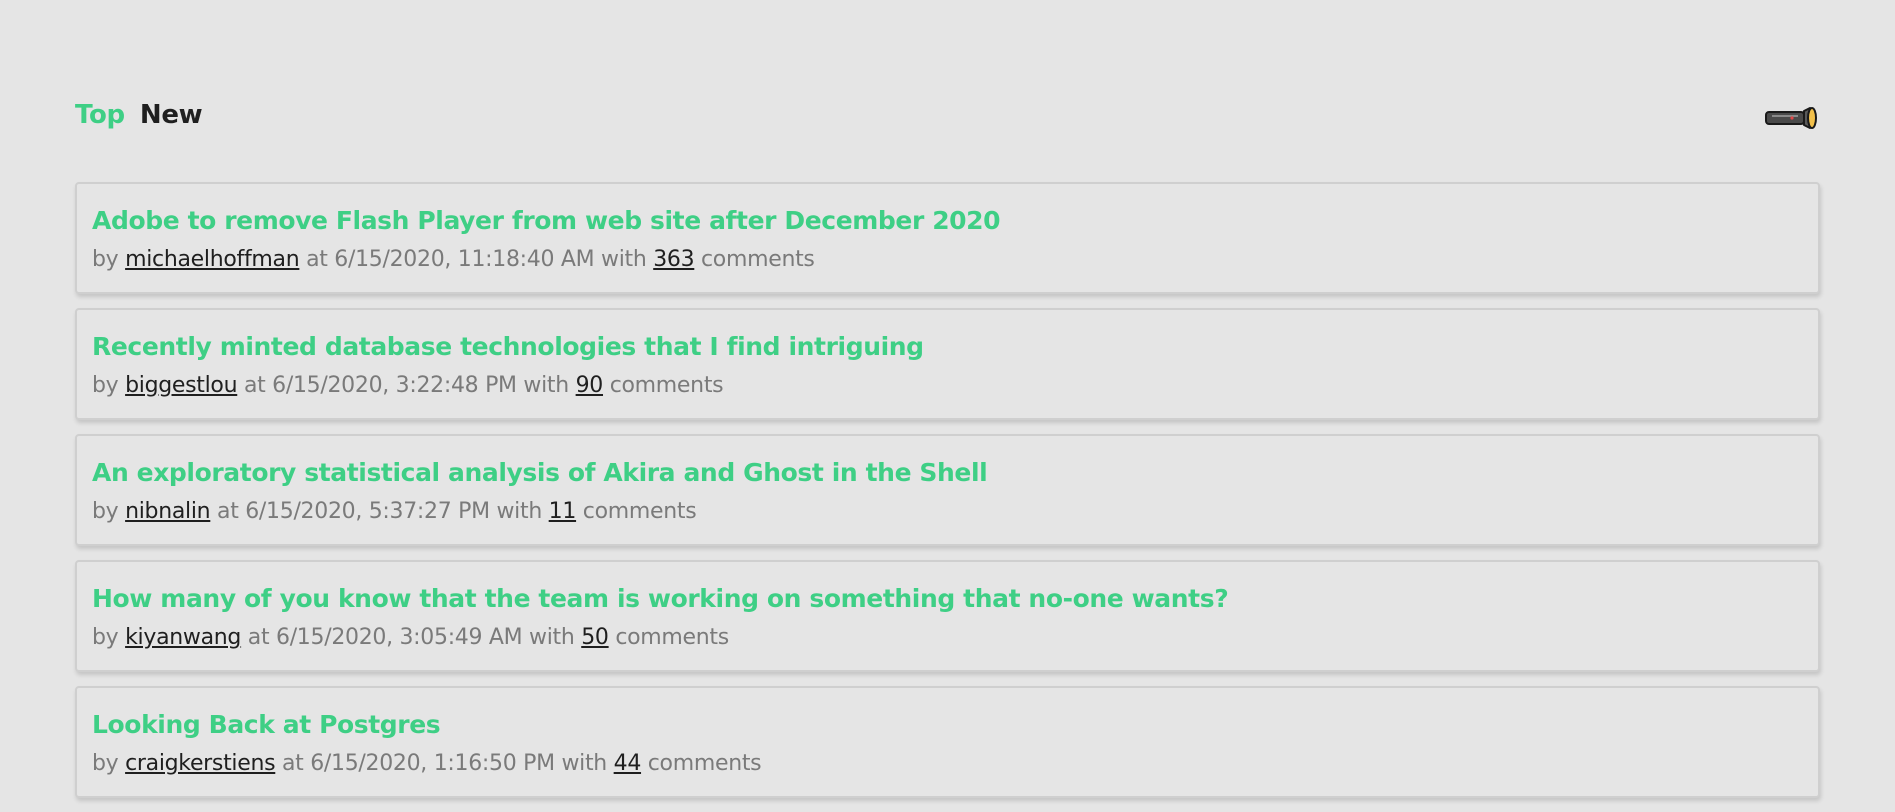 This screenshot has height=812, width=1895. What do you see at coordinates (947, 118) in the screenshot?
I see `top-bar: Top New` at bounding box center [947, 118].